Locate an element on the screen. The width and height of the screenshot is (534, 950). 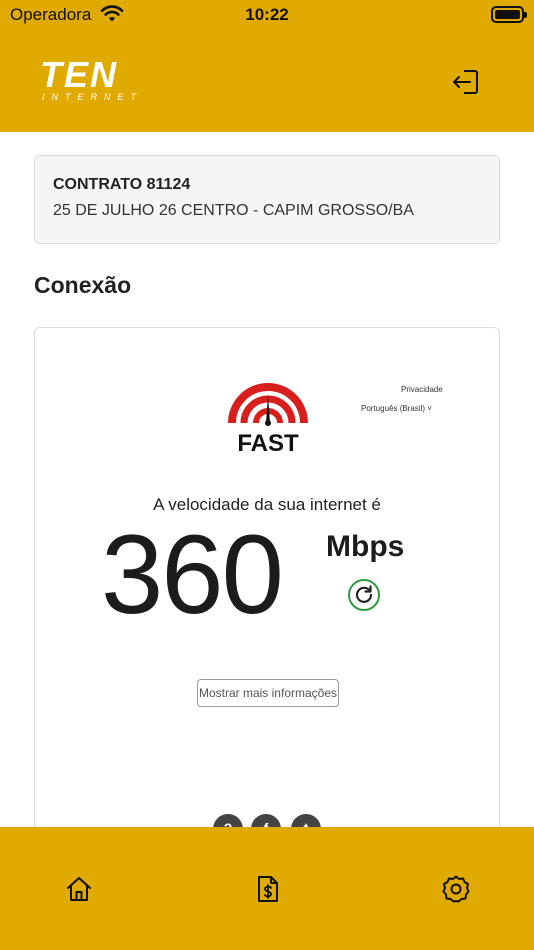
fast-gauge-icon: FAST is located at coordinates (268, 420).